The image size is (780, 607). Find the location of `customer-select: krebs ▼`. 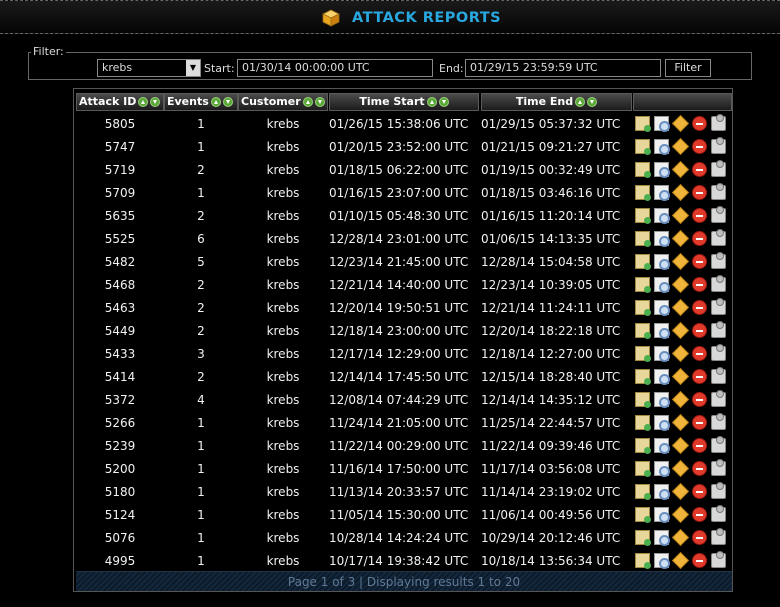

customer-select: krebs ▼ is located at coordinates (149, 68).